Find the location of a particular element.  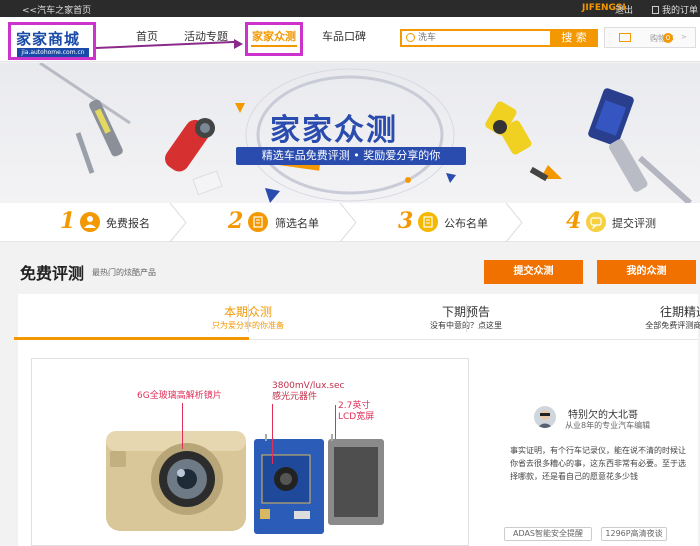

sensor-label-line1: 3800mV/lux.sec is located at coordinates (308, 386).